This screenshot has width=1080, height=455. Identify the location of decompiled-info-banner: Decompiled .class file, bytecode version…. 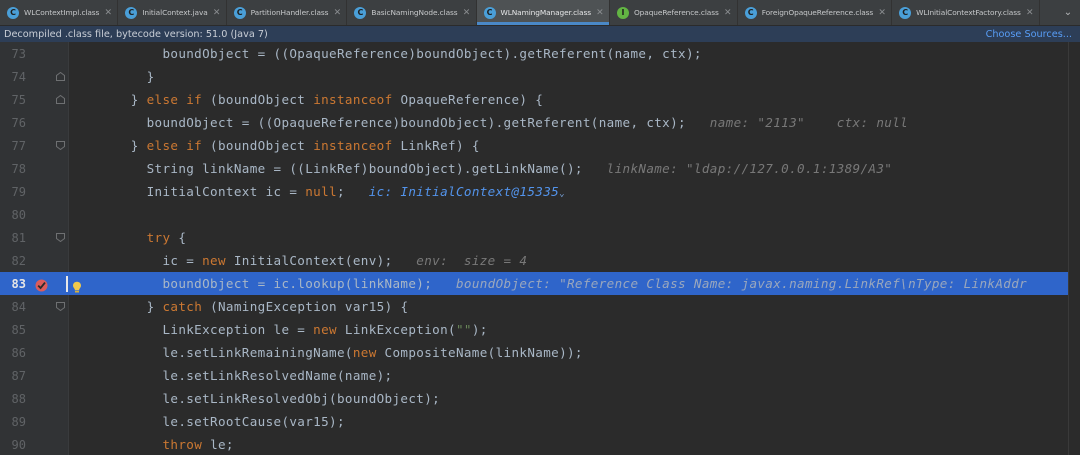
(540, 34).